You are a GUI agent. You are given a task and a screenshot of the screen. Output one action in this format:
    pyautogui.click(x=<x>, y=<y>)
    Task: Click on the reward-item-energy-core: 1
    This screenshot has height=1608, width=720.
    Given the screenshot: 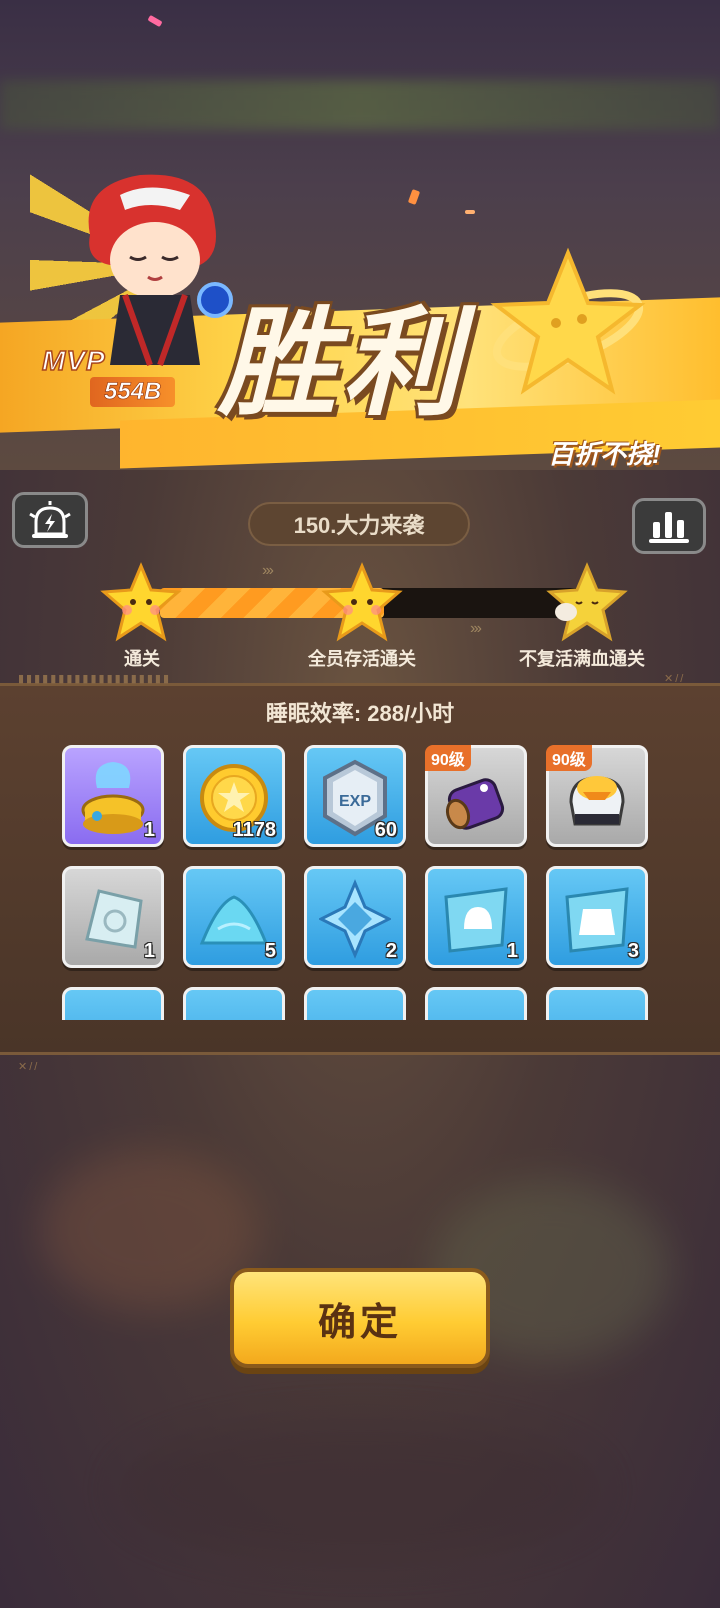 What is the action you would take?
    pyautogui.click(x=113, y=796)
    